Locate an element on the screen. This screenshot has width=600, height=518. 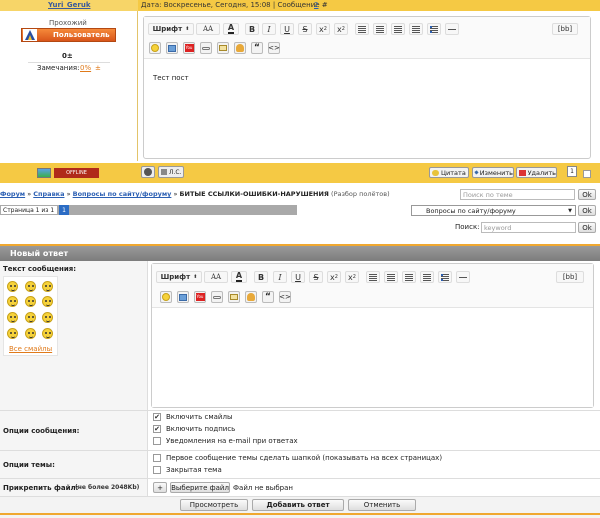
reply-textarea is located at coordinates (372, 358).